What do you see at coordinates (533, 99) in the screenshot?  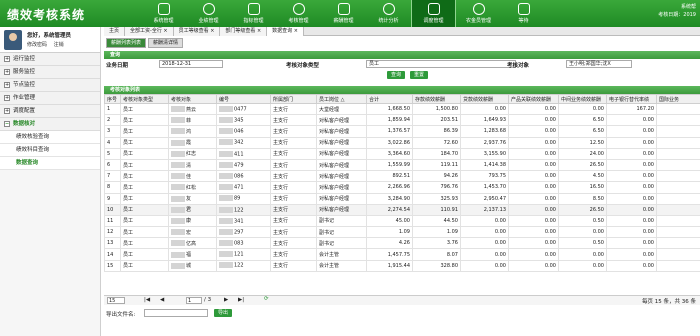 I see `column-header: 产品关联绩效薪酬` at bounding box center [533, 99].